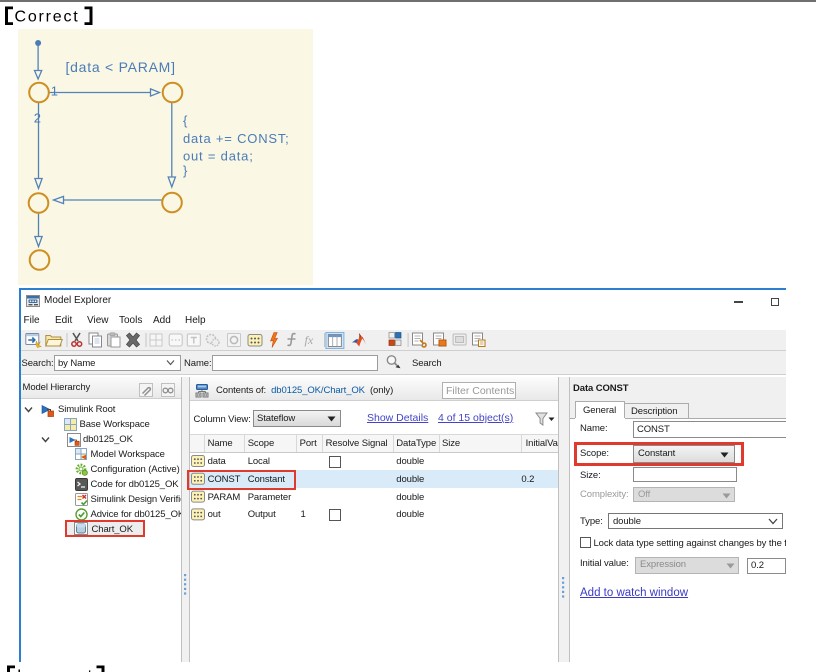  I want to click on svg-text: 2, so click(38, 118).